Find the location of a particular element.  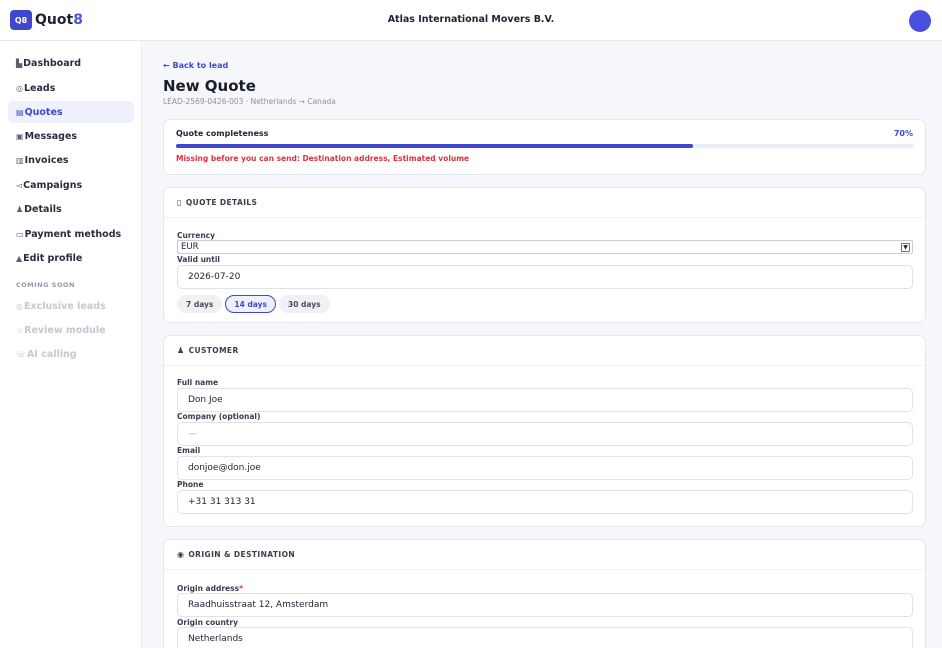

profile-icon: ▲ is located at coordinates (19, 258).